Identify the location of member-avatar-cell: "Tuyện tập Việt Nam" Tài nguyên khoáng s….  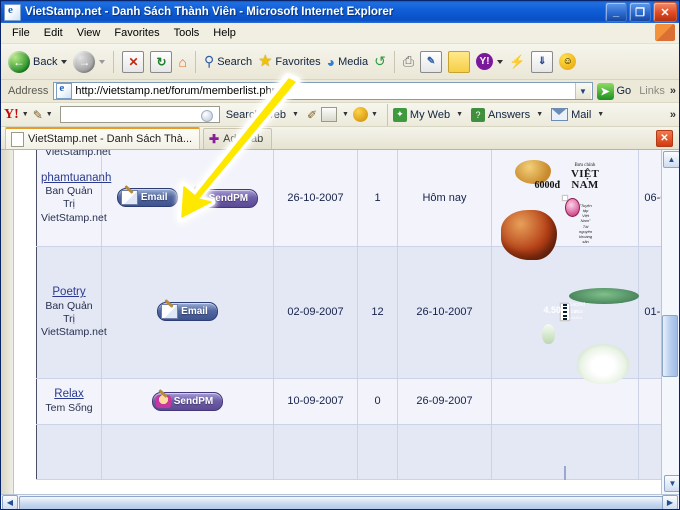
(565, 205).